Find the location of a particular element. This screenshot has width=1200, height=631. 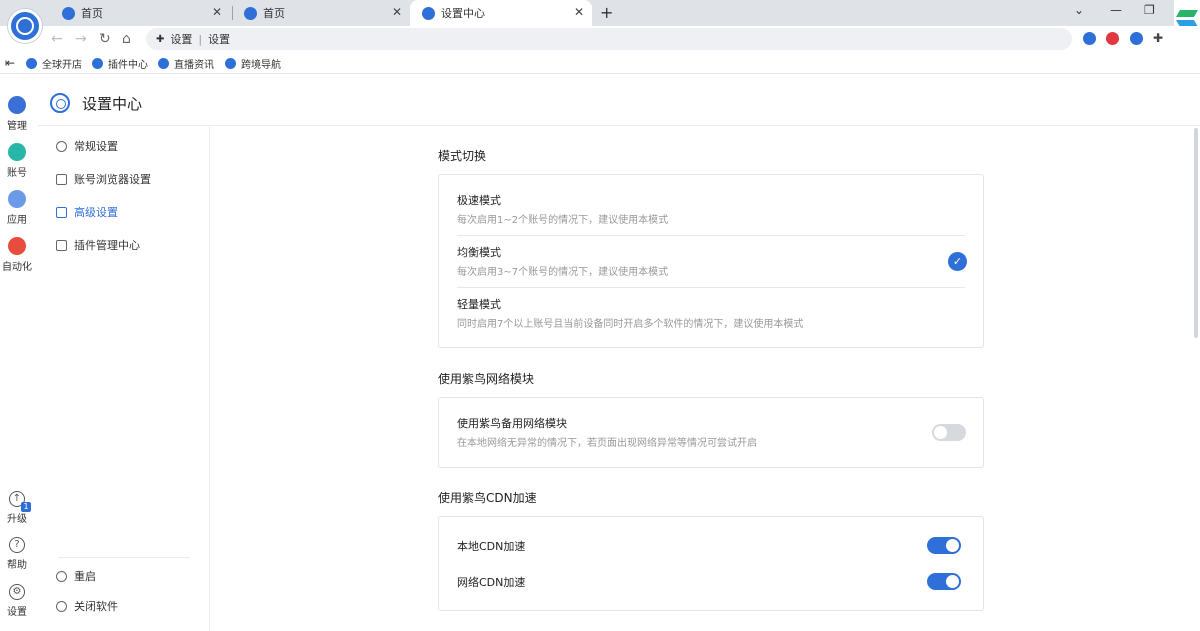

menu-item-label: 高级设置 is located at coordinates (96, 212).